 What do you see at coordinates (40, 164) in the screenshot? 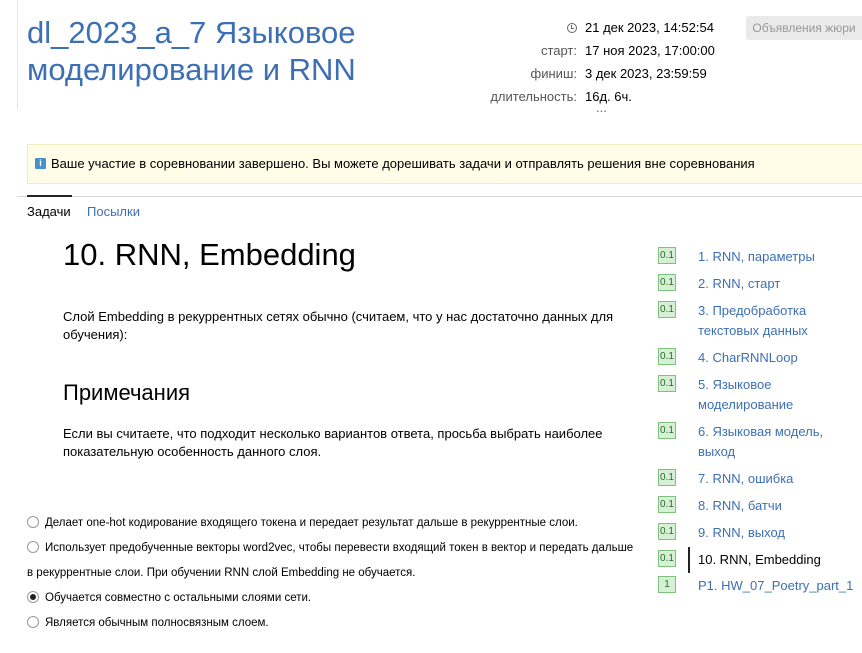
I see `info-icon: i` at bounding box center [40, 164].